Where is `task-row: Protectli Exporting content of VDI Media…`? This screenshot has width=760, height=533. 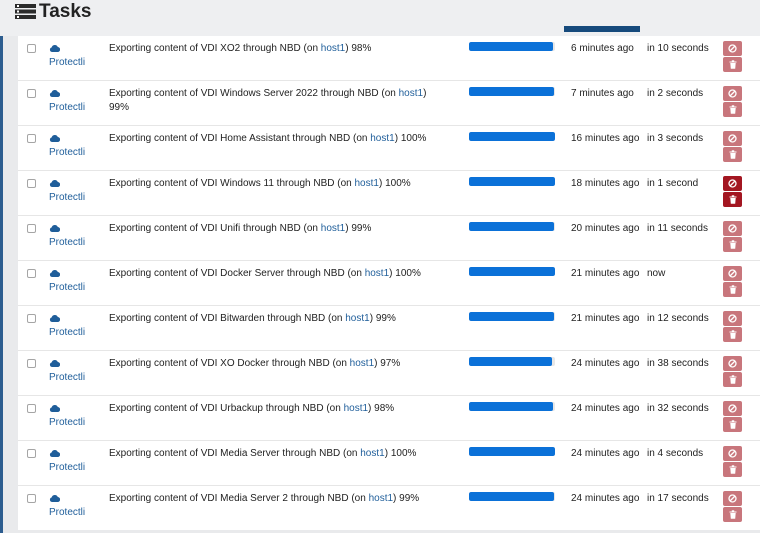
task-row: Protectli Exporting content of VDI Media… is located at coordinates (389, 508).